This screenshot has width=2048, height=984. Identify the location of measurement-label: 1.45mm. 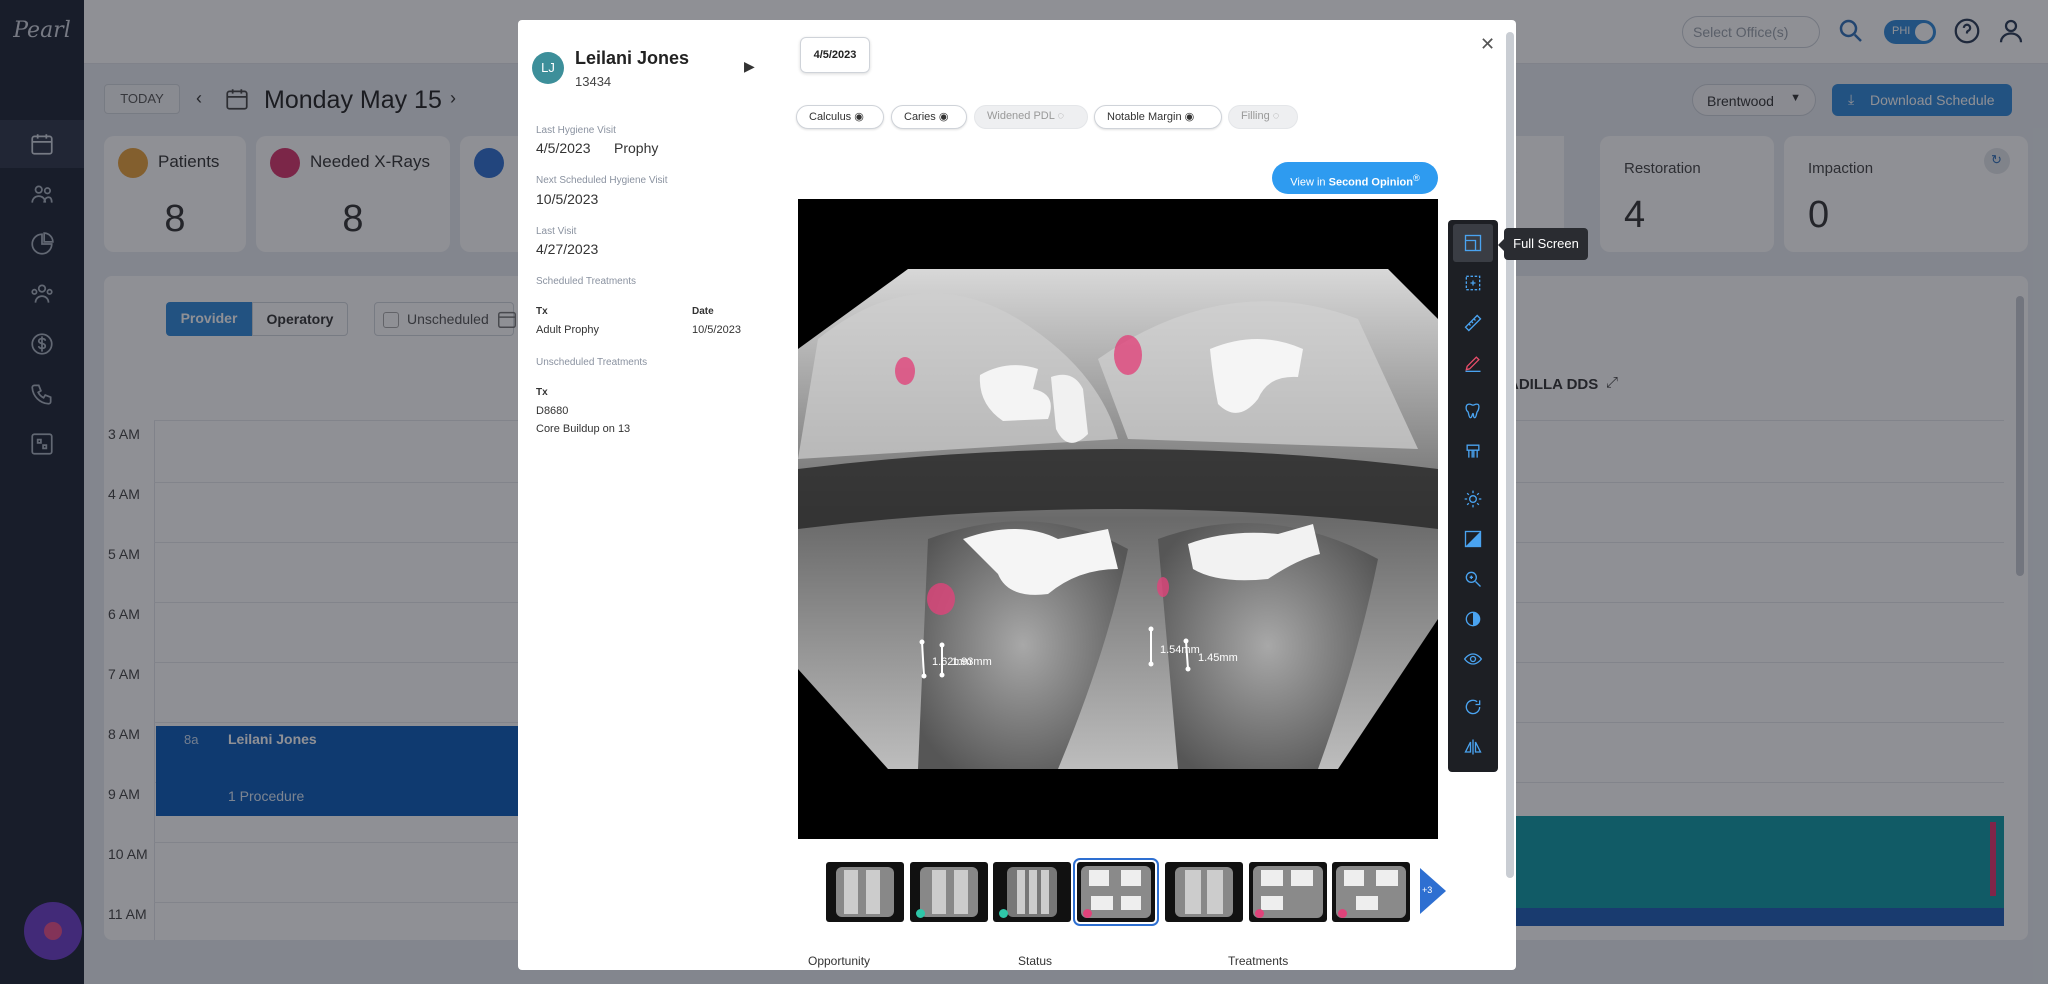
(1218, 658).